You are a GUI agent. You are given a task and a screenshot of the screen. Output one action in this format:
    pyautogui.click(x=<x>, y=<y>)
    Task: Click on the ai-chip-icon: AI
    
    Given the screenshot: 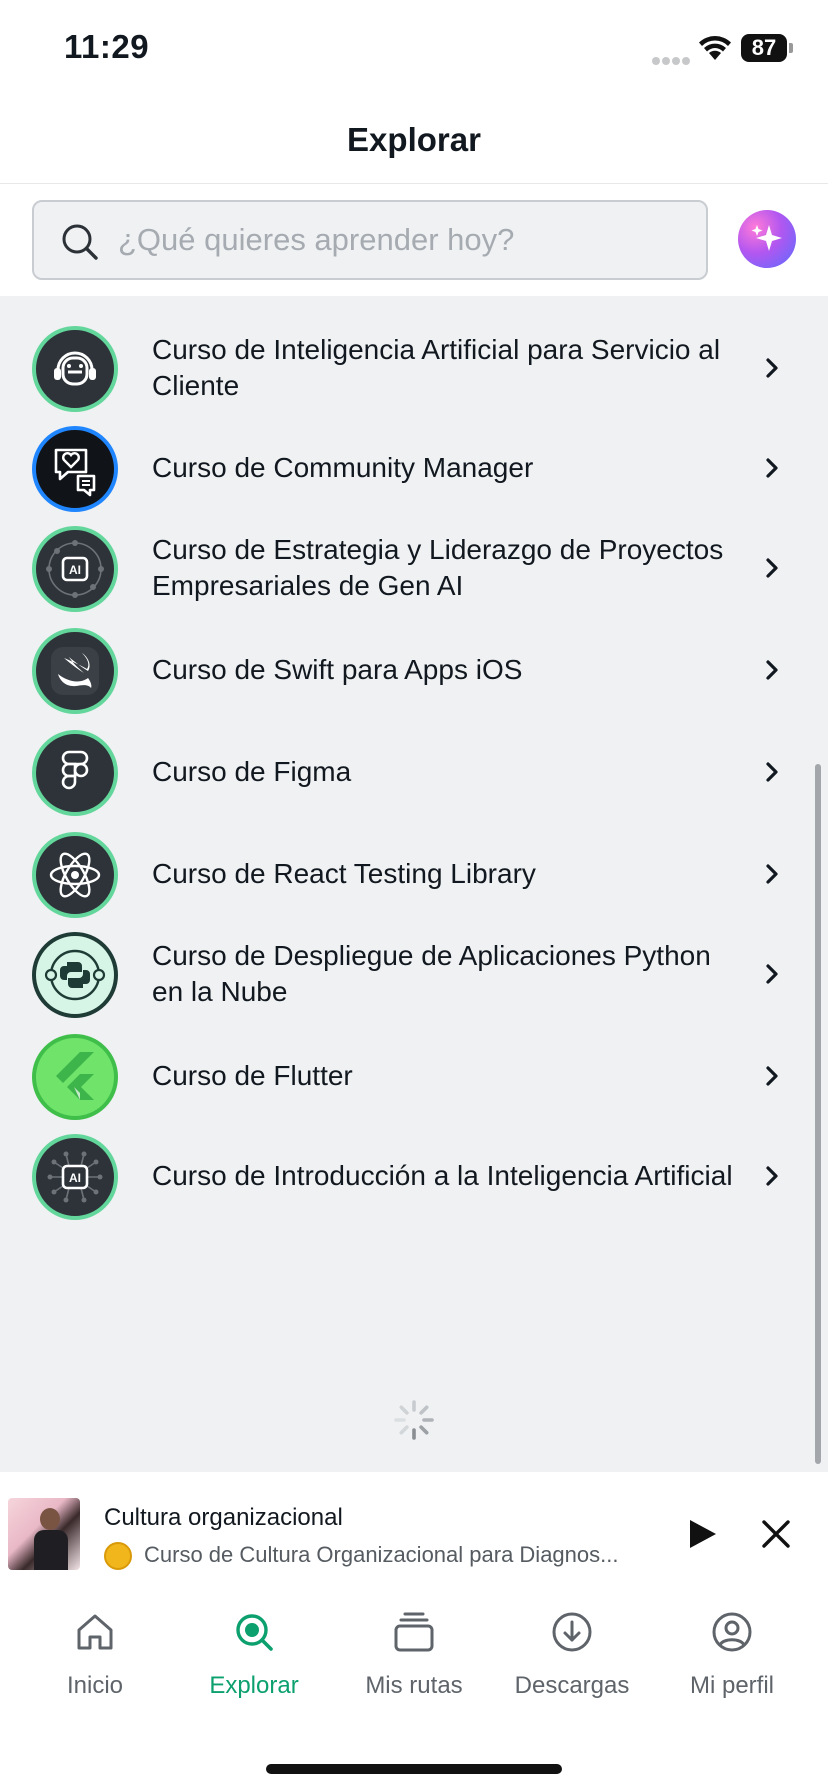 What is the action you would take?
    pyautogui.click(x=75, y=1177)
    